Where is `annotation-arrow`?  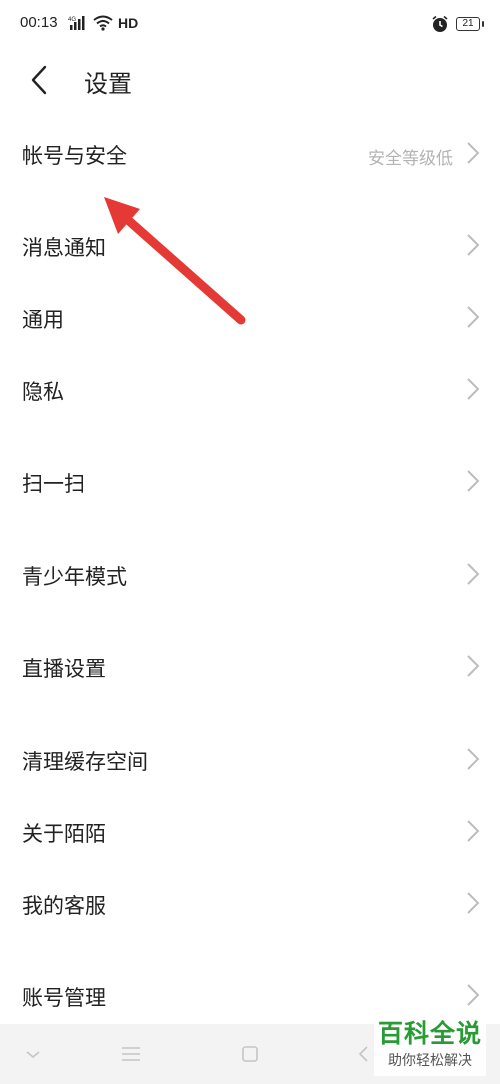 annotation-arrow is located at coordinates (175, 261).